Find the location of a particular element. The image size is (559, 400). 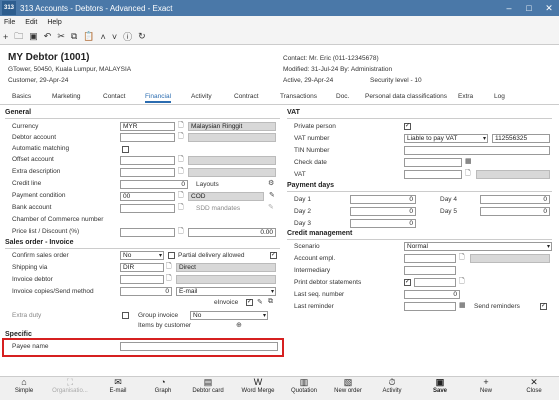

tab-transactions: Transactions is located at coordinates (298, 96).